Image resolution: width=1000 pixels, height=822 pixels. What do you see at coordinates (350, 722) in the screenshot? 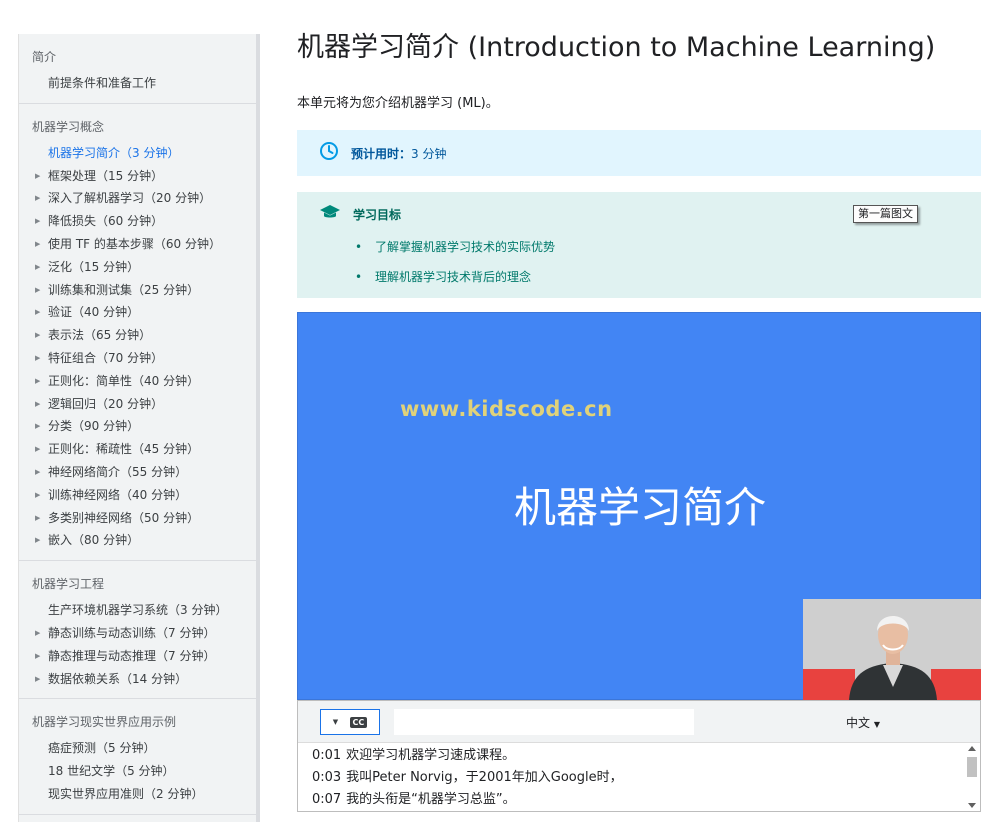
I see `captions-toggle-button: ▼ CC` at bounding box center [350, 722].